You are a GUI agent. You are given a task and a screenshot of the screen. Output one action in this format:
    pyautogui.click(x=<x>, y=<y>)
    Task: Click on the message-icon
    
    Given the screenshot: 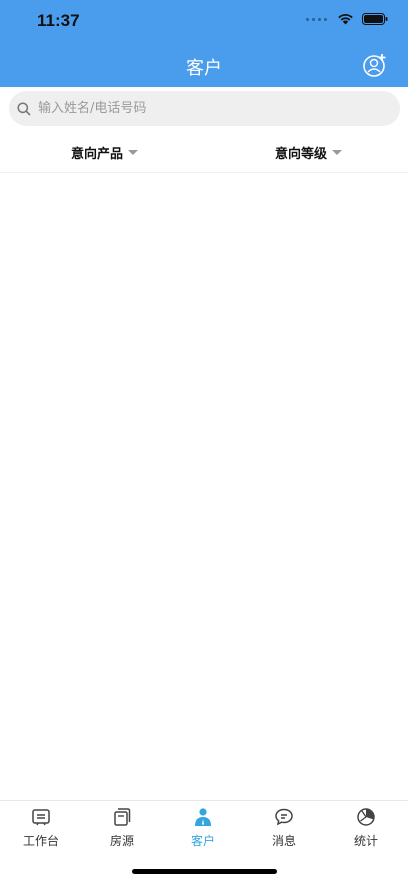 What is the action you would take?
    pyautogui.click(x=284, y=817)
    